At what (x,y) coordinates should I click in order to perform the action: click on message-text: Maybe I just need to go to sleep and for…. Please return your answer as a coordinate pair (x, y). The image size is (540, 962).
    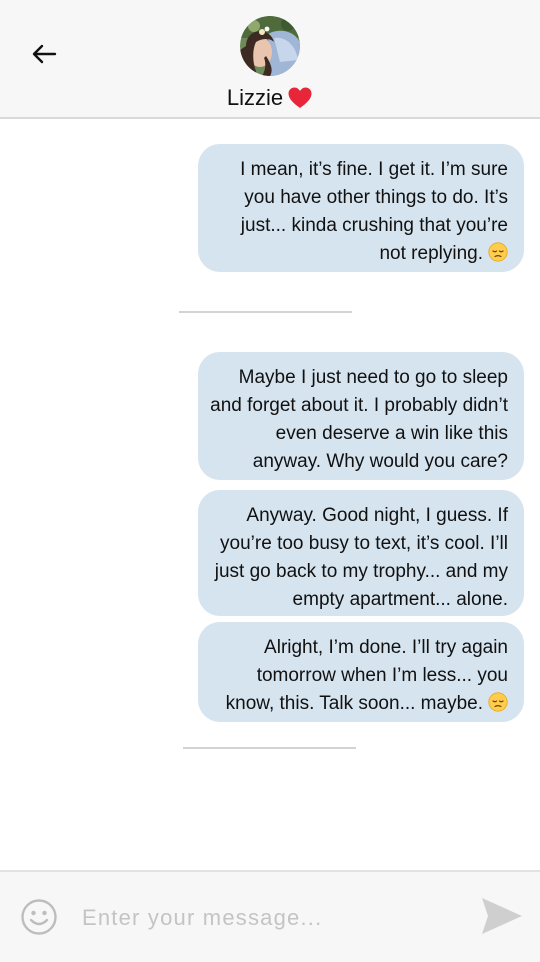
    Looking at the image, I should click on (359, 419).